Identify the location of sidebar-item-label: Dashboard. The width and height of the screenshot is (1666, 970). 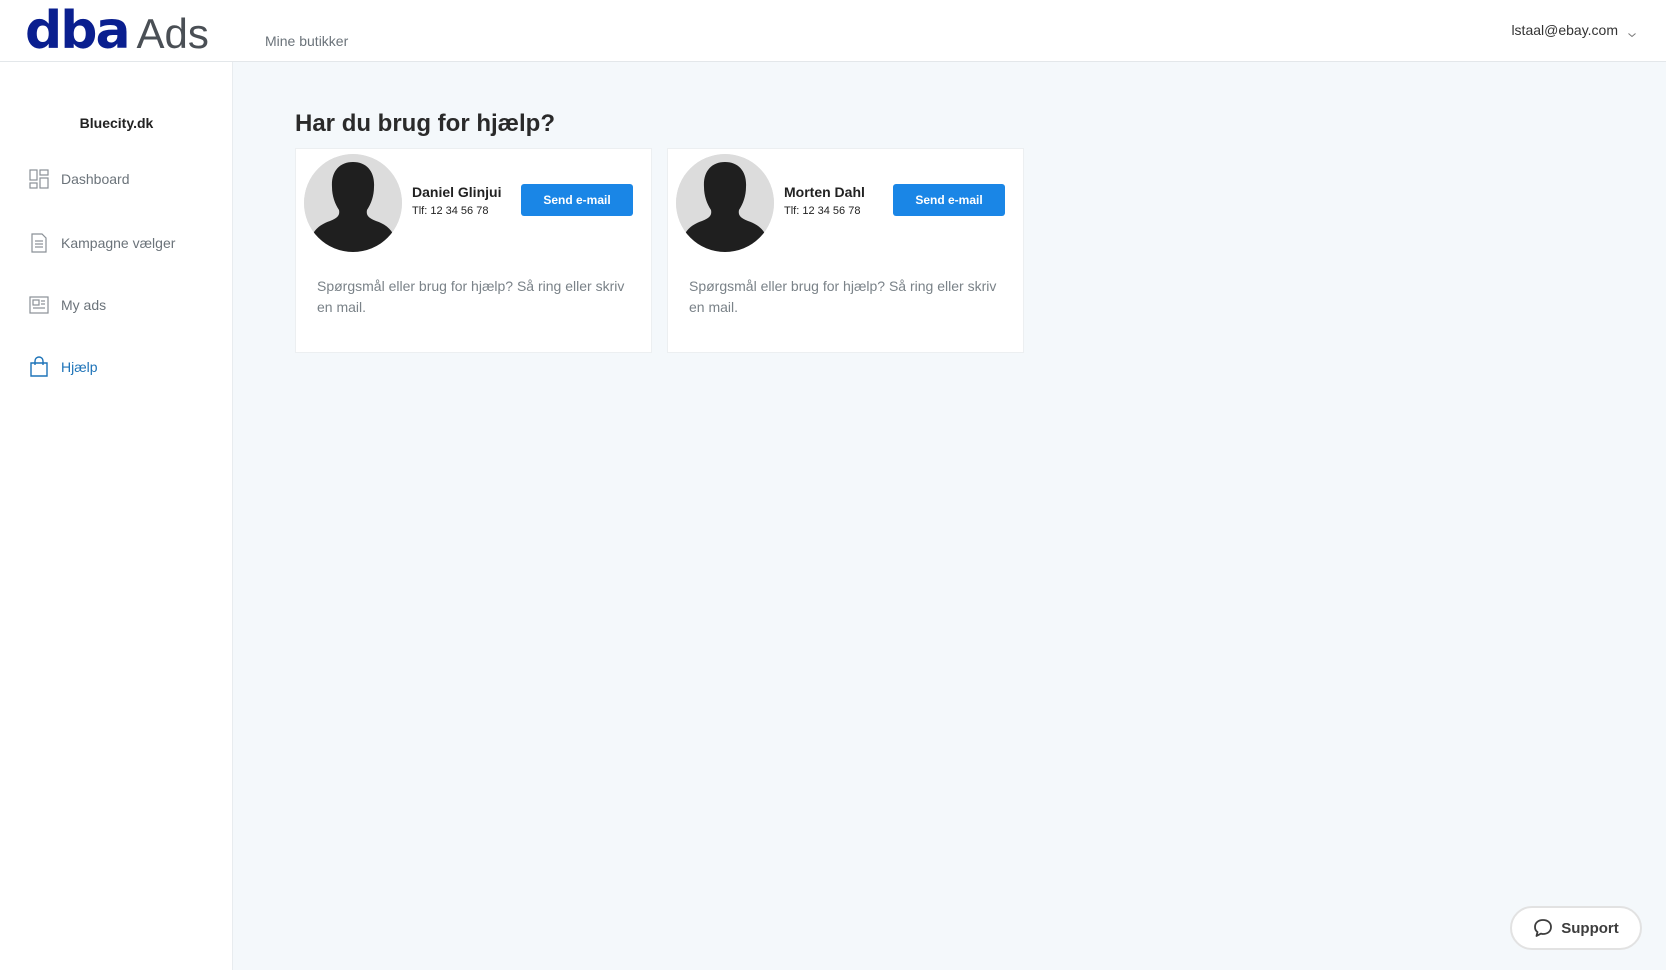
(95, 179).